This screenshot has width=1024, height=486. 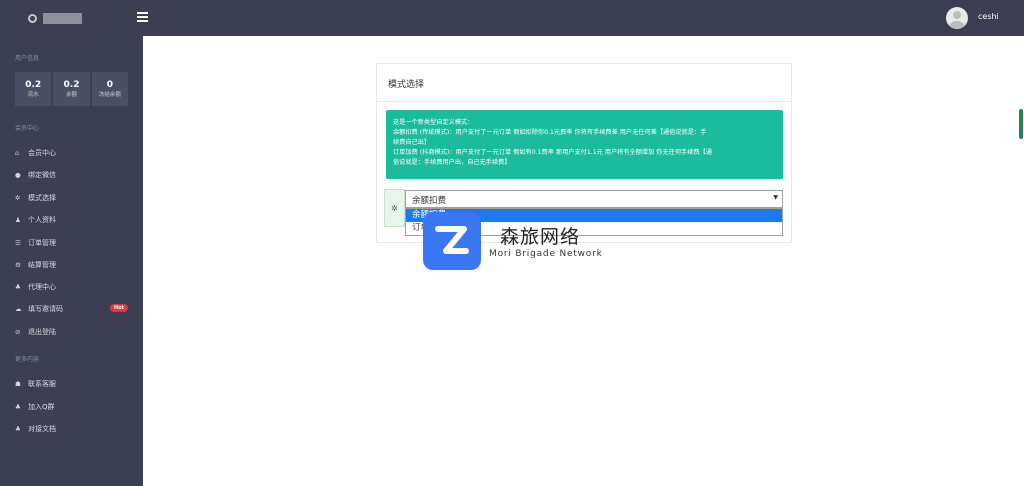 I want to click on stat-balance: 0.2 余额, so click(x=71, y=89).